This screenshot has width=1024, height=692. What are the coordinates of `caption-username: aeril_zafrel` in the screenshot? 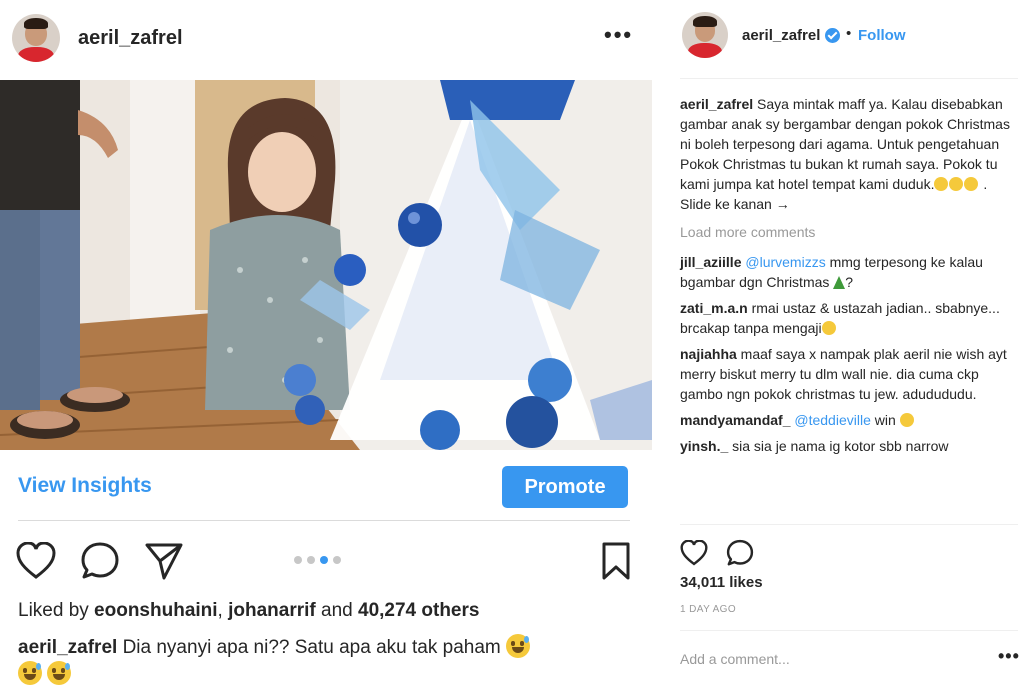 It's located at (67, 647).